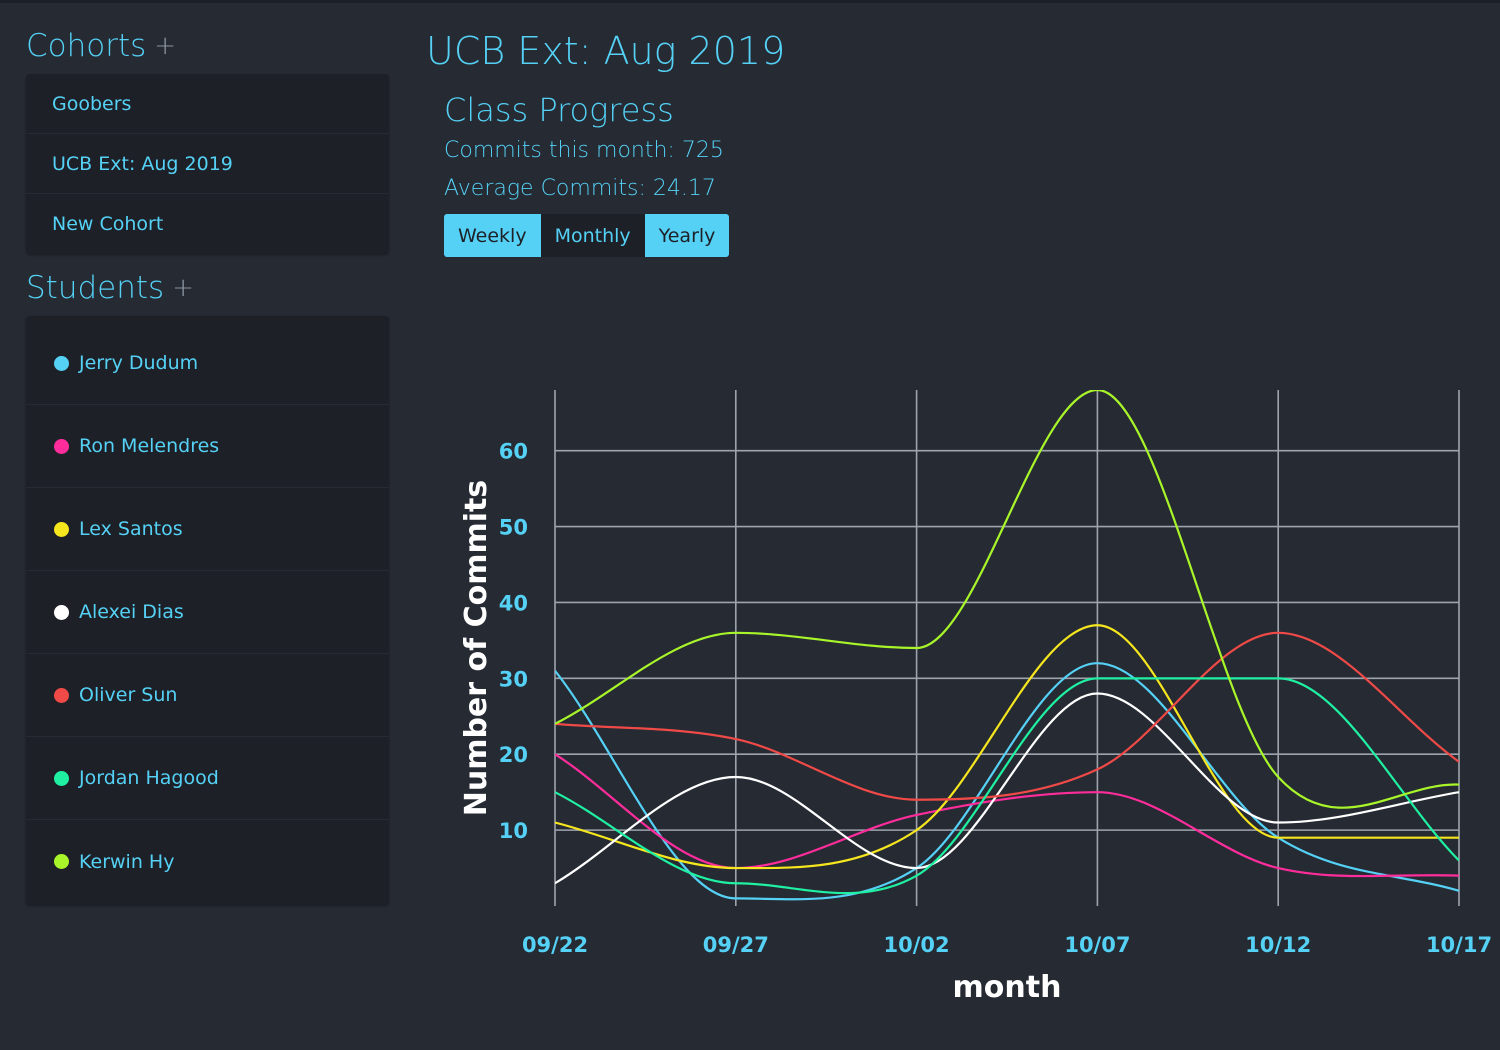  Describe the element at coordinates (207, 529) in the screenshot. I see `student-item: Lex Santos` at that location.